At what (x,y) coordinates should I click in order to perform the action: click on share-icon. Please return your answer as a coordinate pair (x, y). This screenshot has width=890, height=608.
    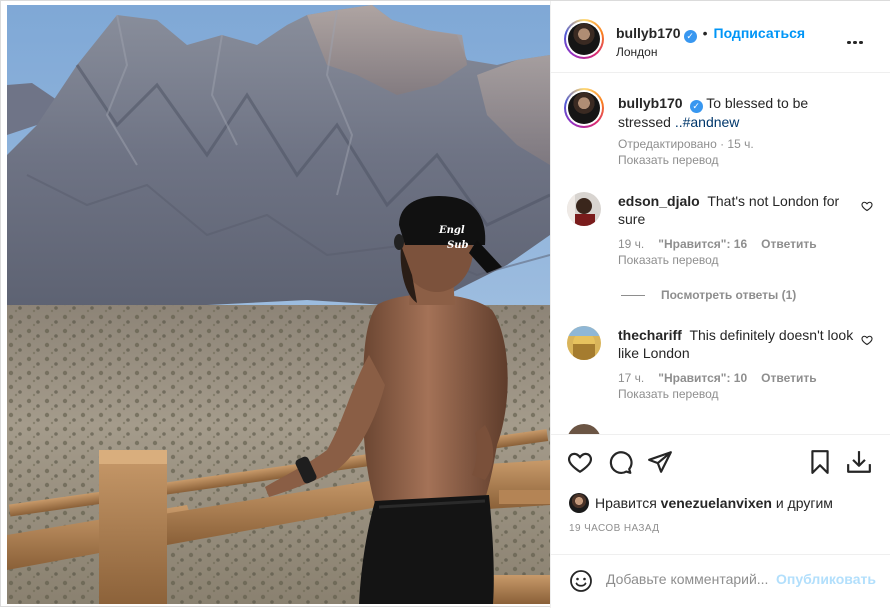
    Looking at the image, I should click on (660, 462).